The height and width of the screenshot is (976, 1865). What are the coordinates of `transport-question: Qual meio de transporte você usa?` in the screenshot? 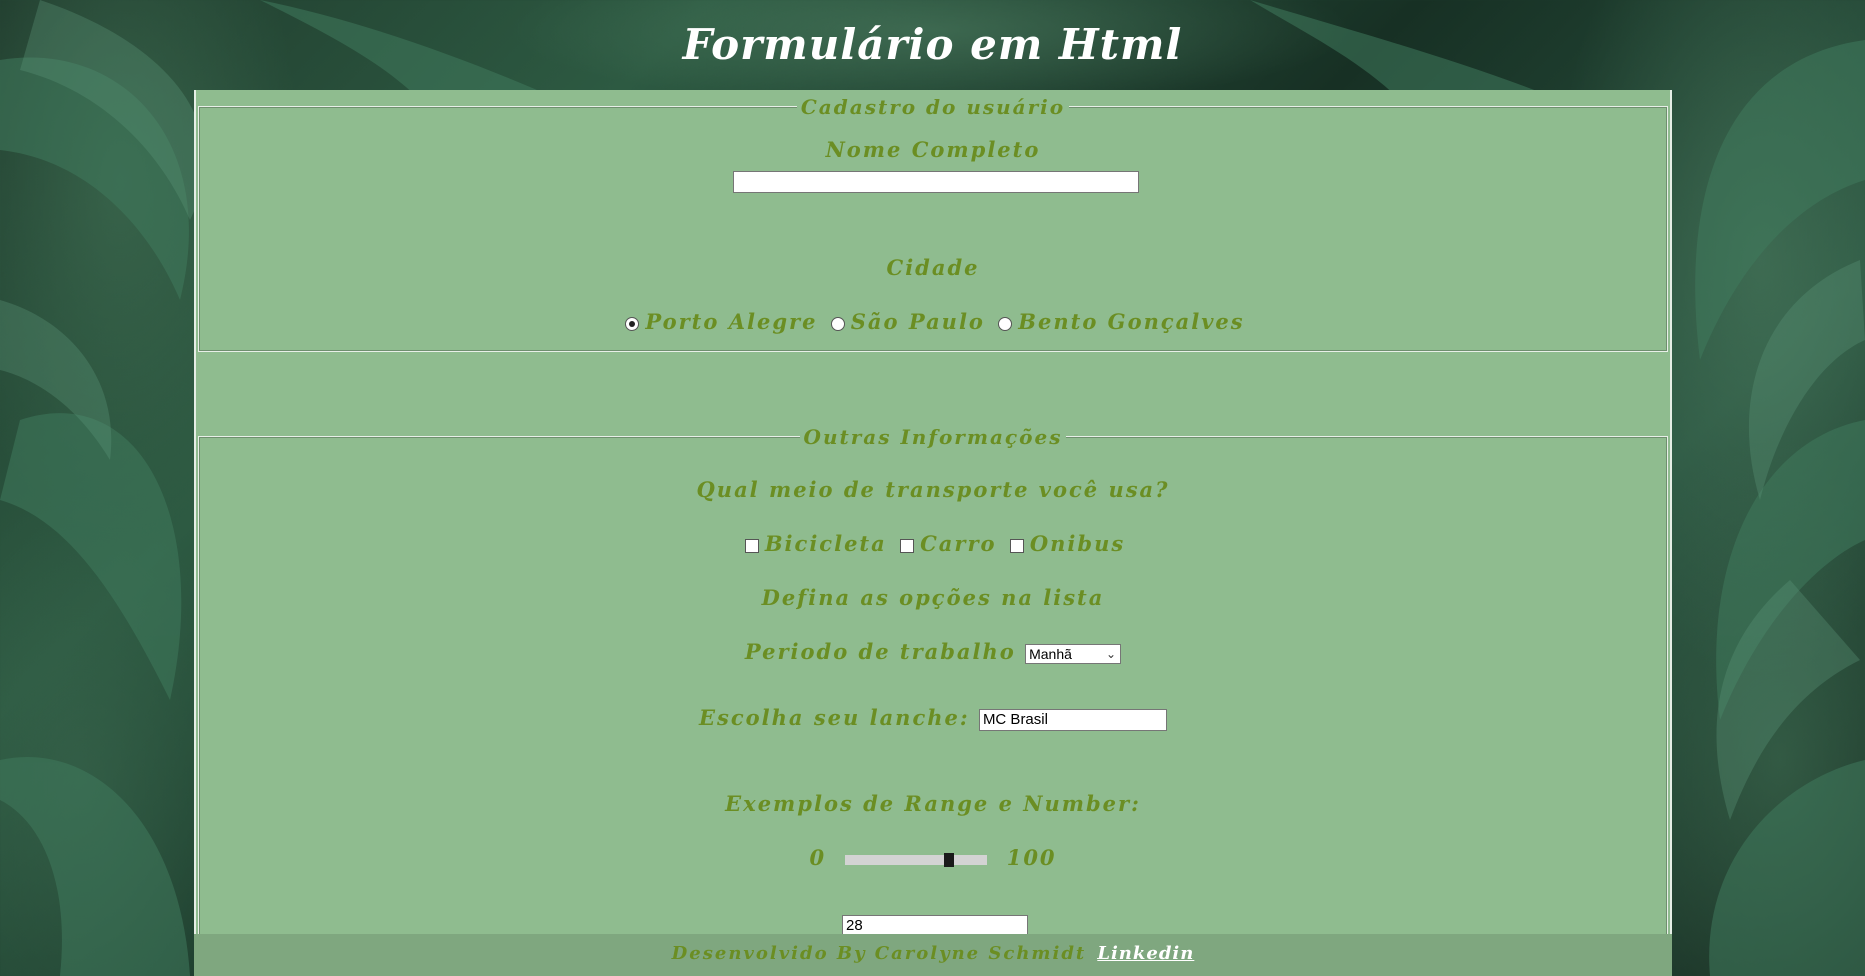 It's located at (933, 489).